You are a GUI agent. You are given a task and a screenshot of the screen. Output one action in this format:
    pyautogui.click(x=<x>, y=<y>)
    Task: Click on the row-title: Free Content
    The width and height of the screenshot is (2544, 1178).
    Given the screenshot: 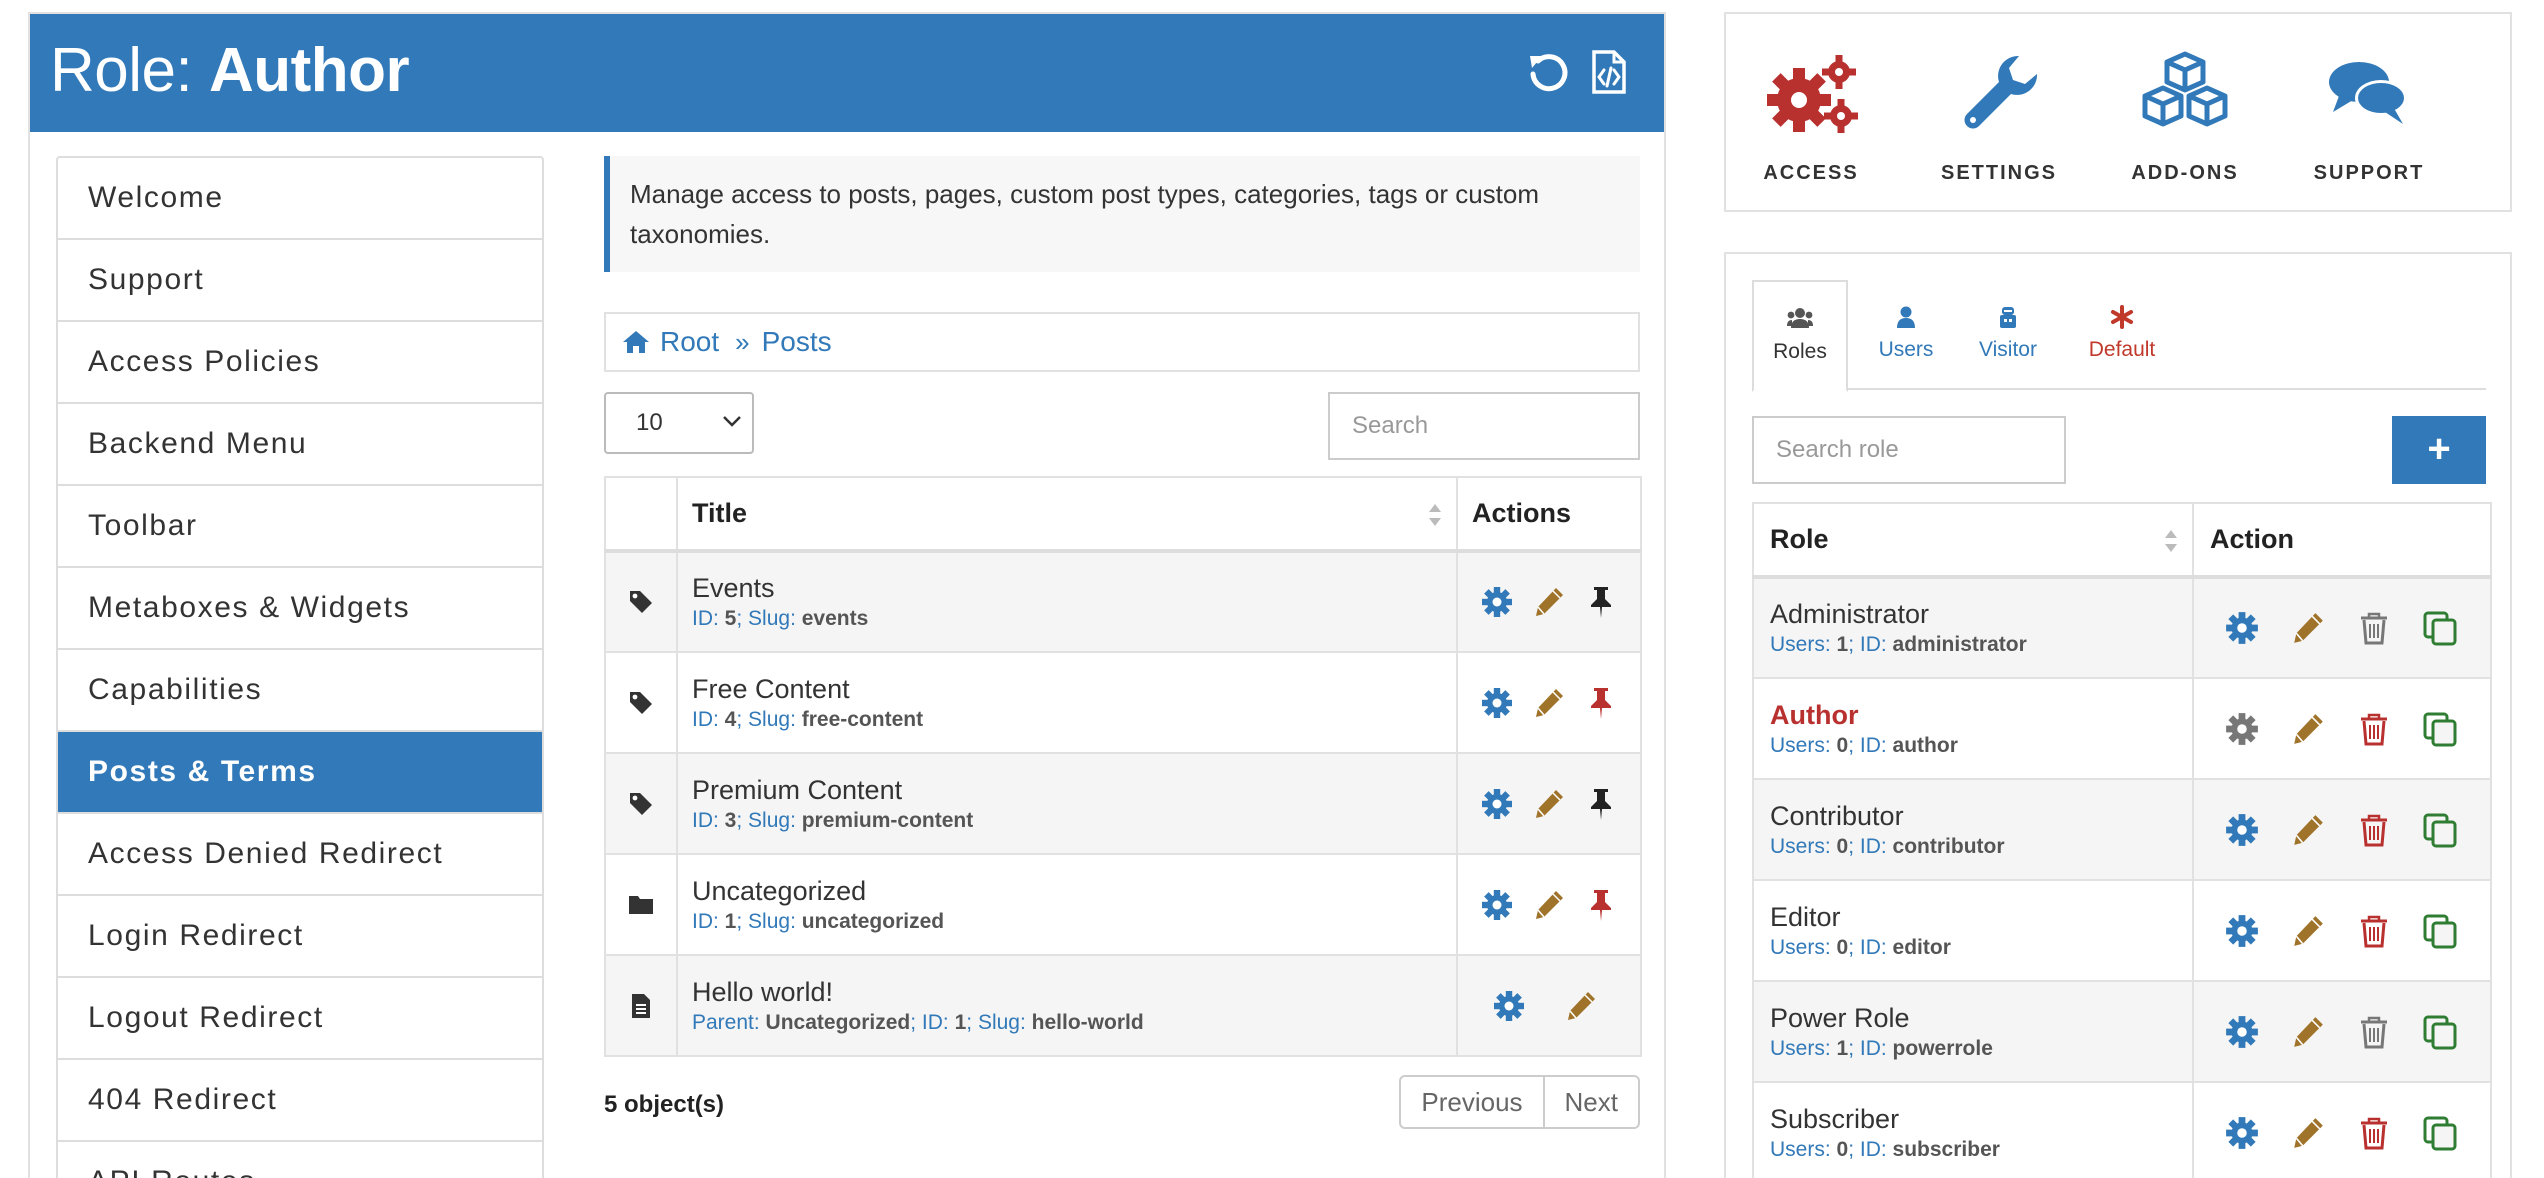 What is the action you would take?
    pyautogui.click(x=1067, y=689)
    